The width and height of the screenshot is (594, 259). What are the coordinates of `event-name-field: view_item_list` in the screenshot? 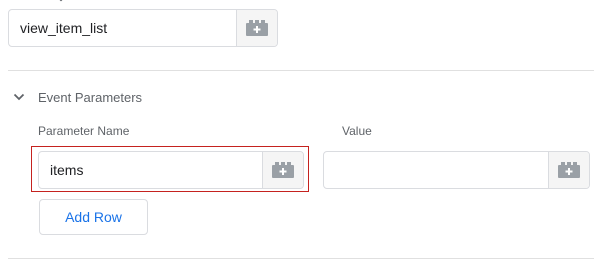 It's located at (143, 28).